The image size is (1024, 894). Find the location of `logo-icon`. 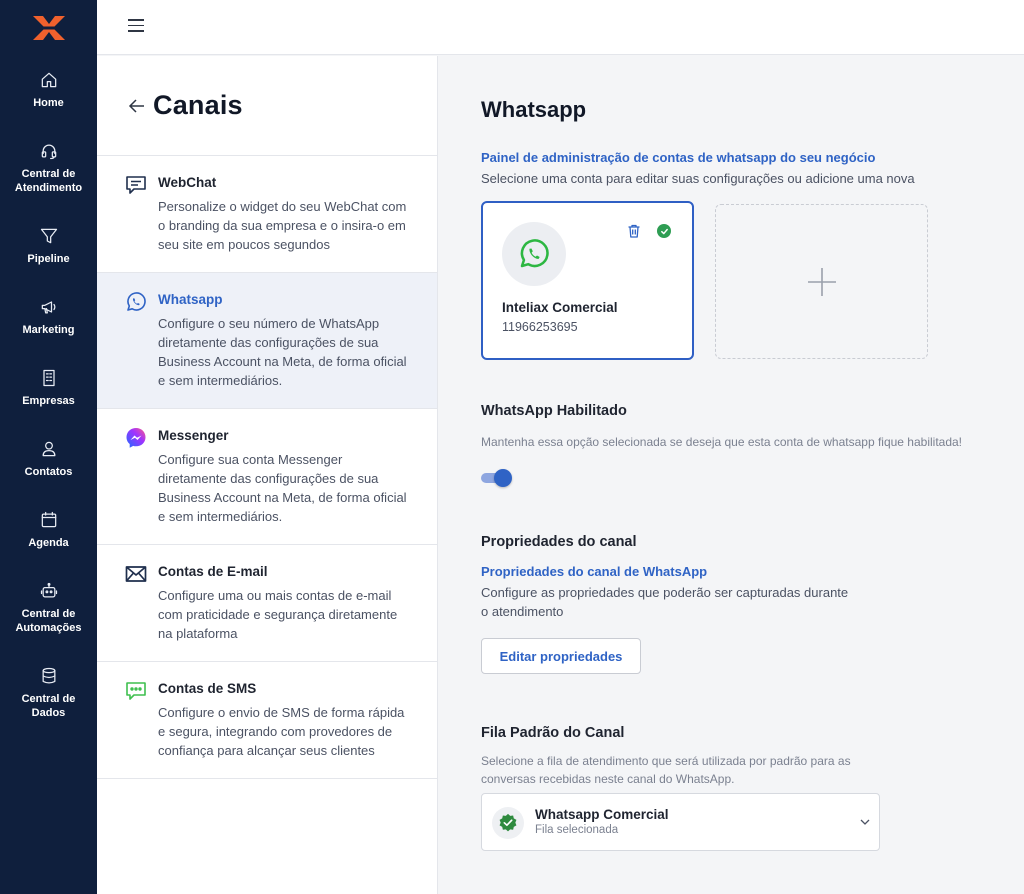

logo-icon is located at coordinates (48, 28).